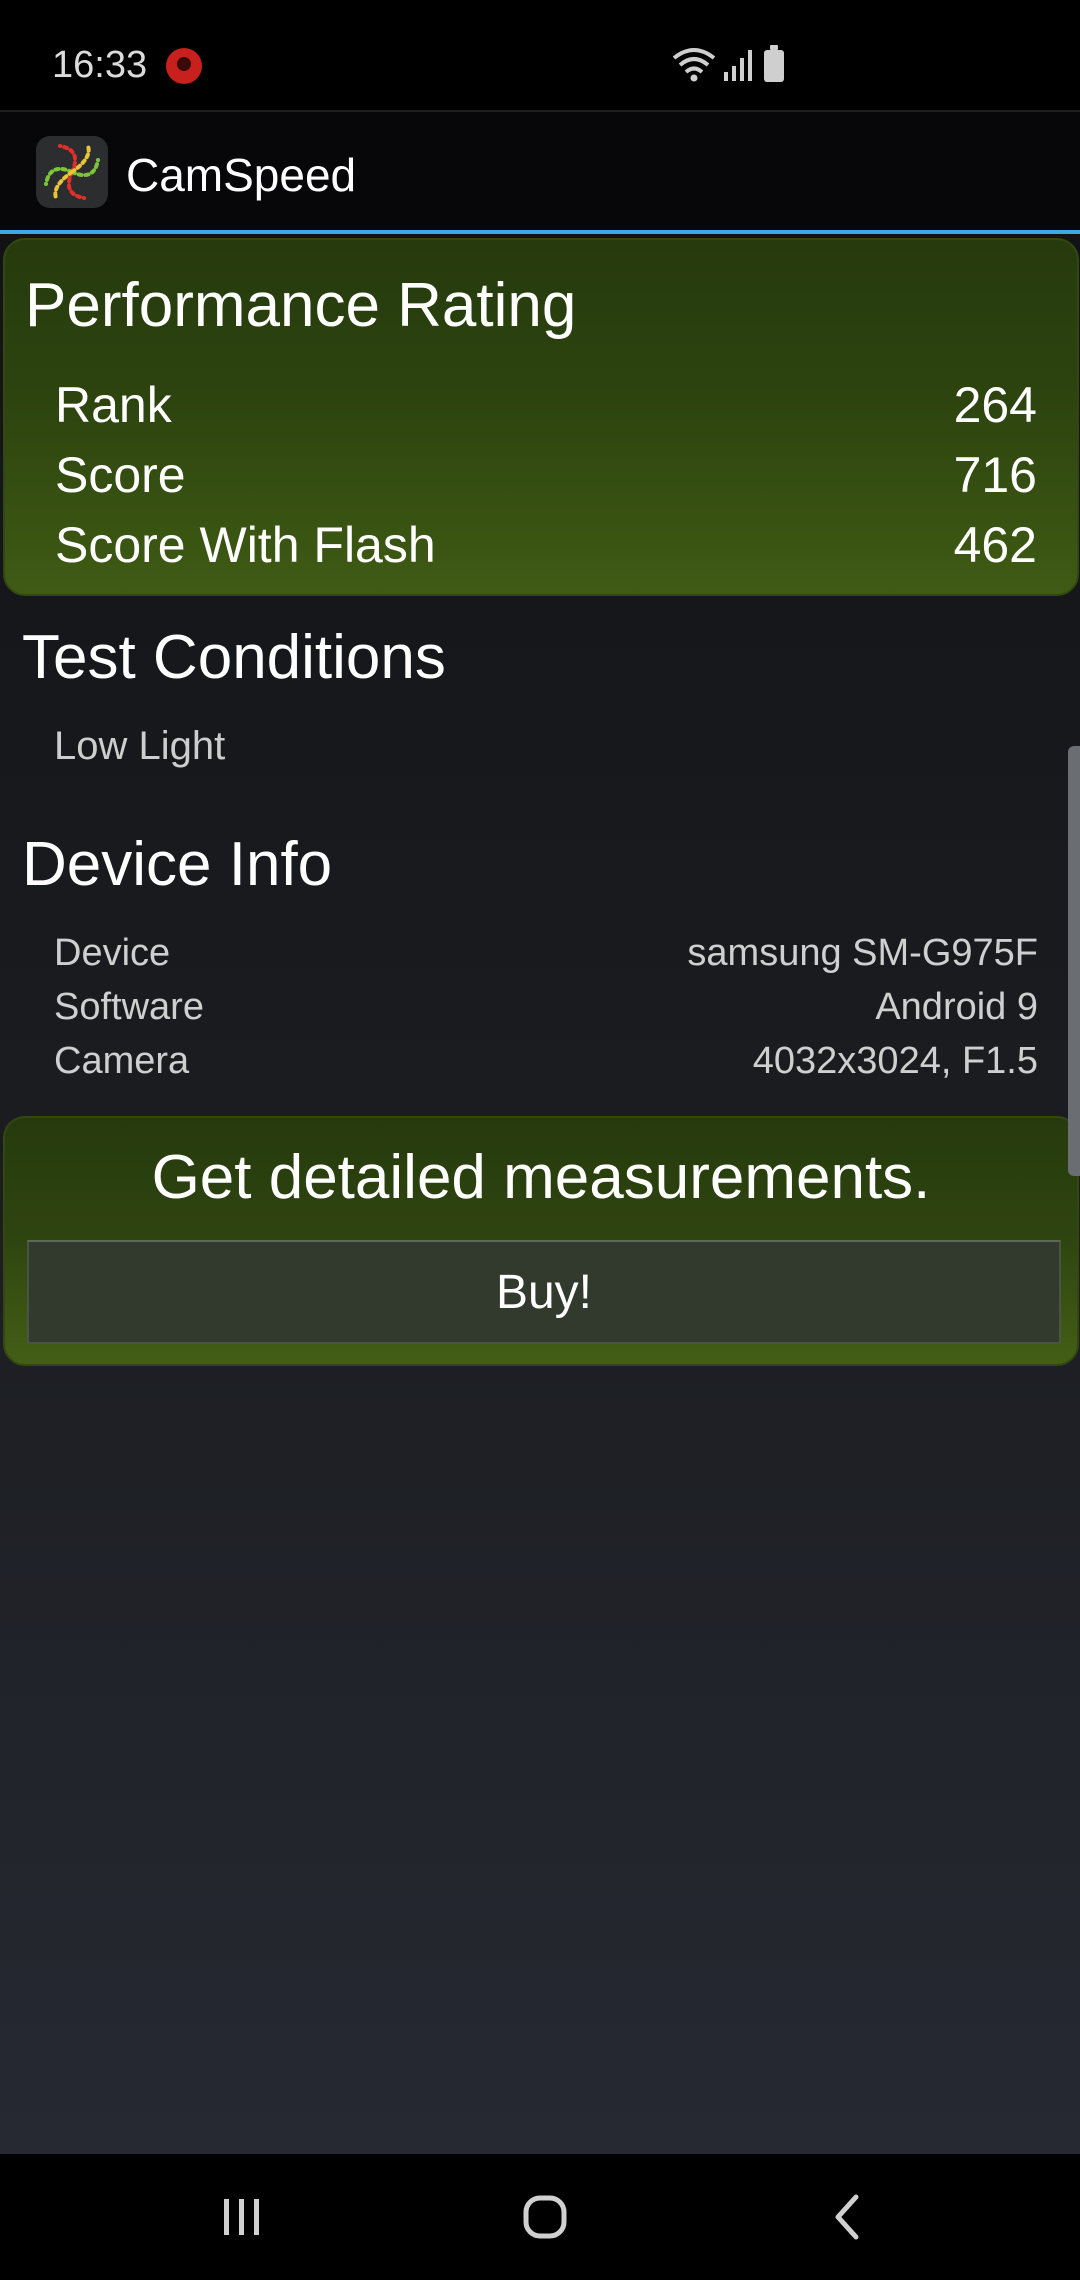 The image size is (1080, 2280). I want to click on camera-row: Camera 4032x3024, F1.5, so click(546, 1064).